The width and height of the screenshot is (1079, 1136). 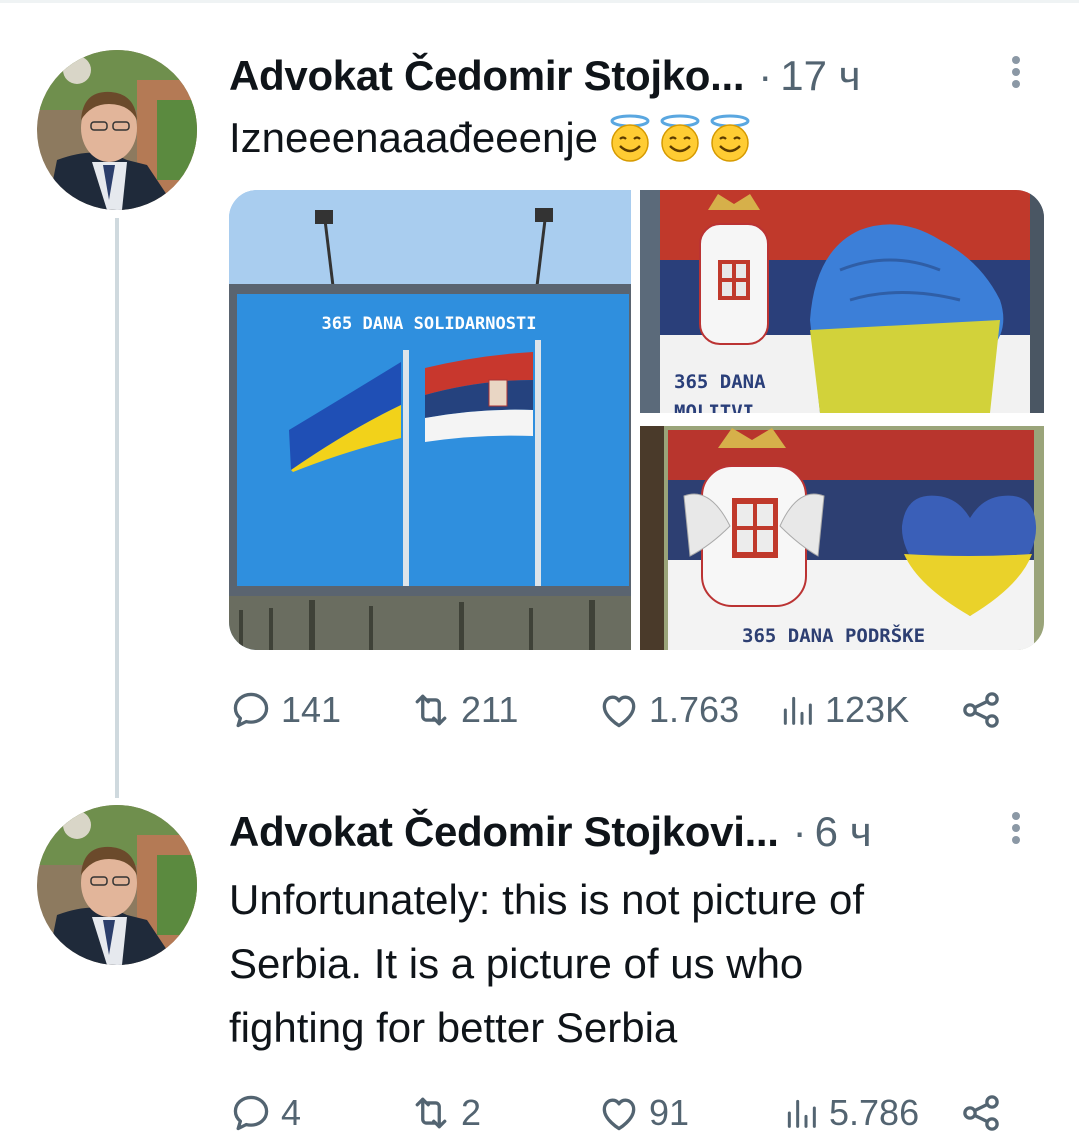 What do you see at coordinates (833, 635) in the screenshot?
I see `billboard-caption-heart: 365 DANA PODRŠKE` at bounding box center [833, 635].